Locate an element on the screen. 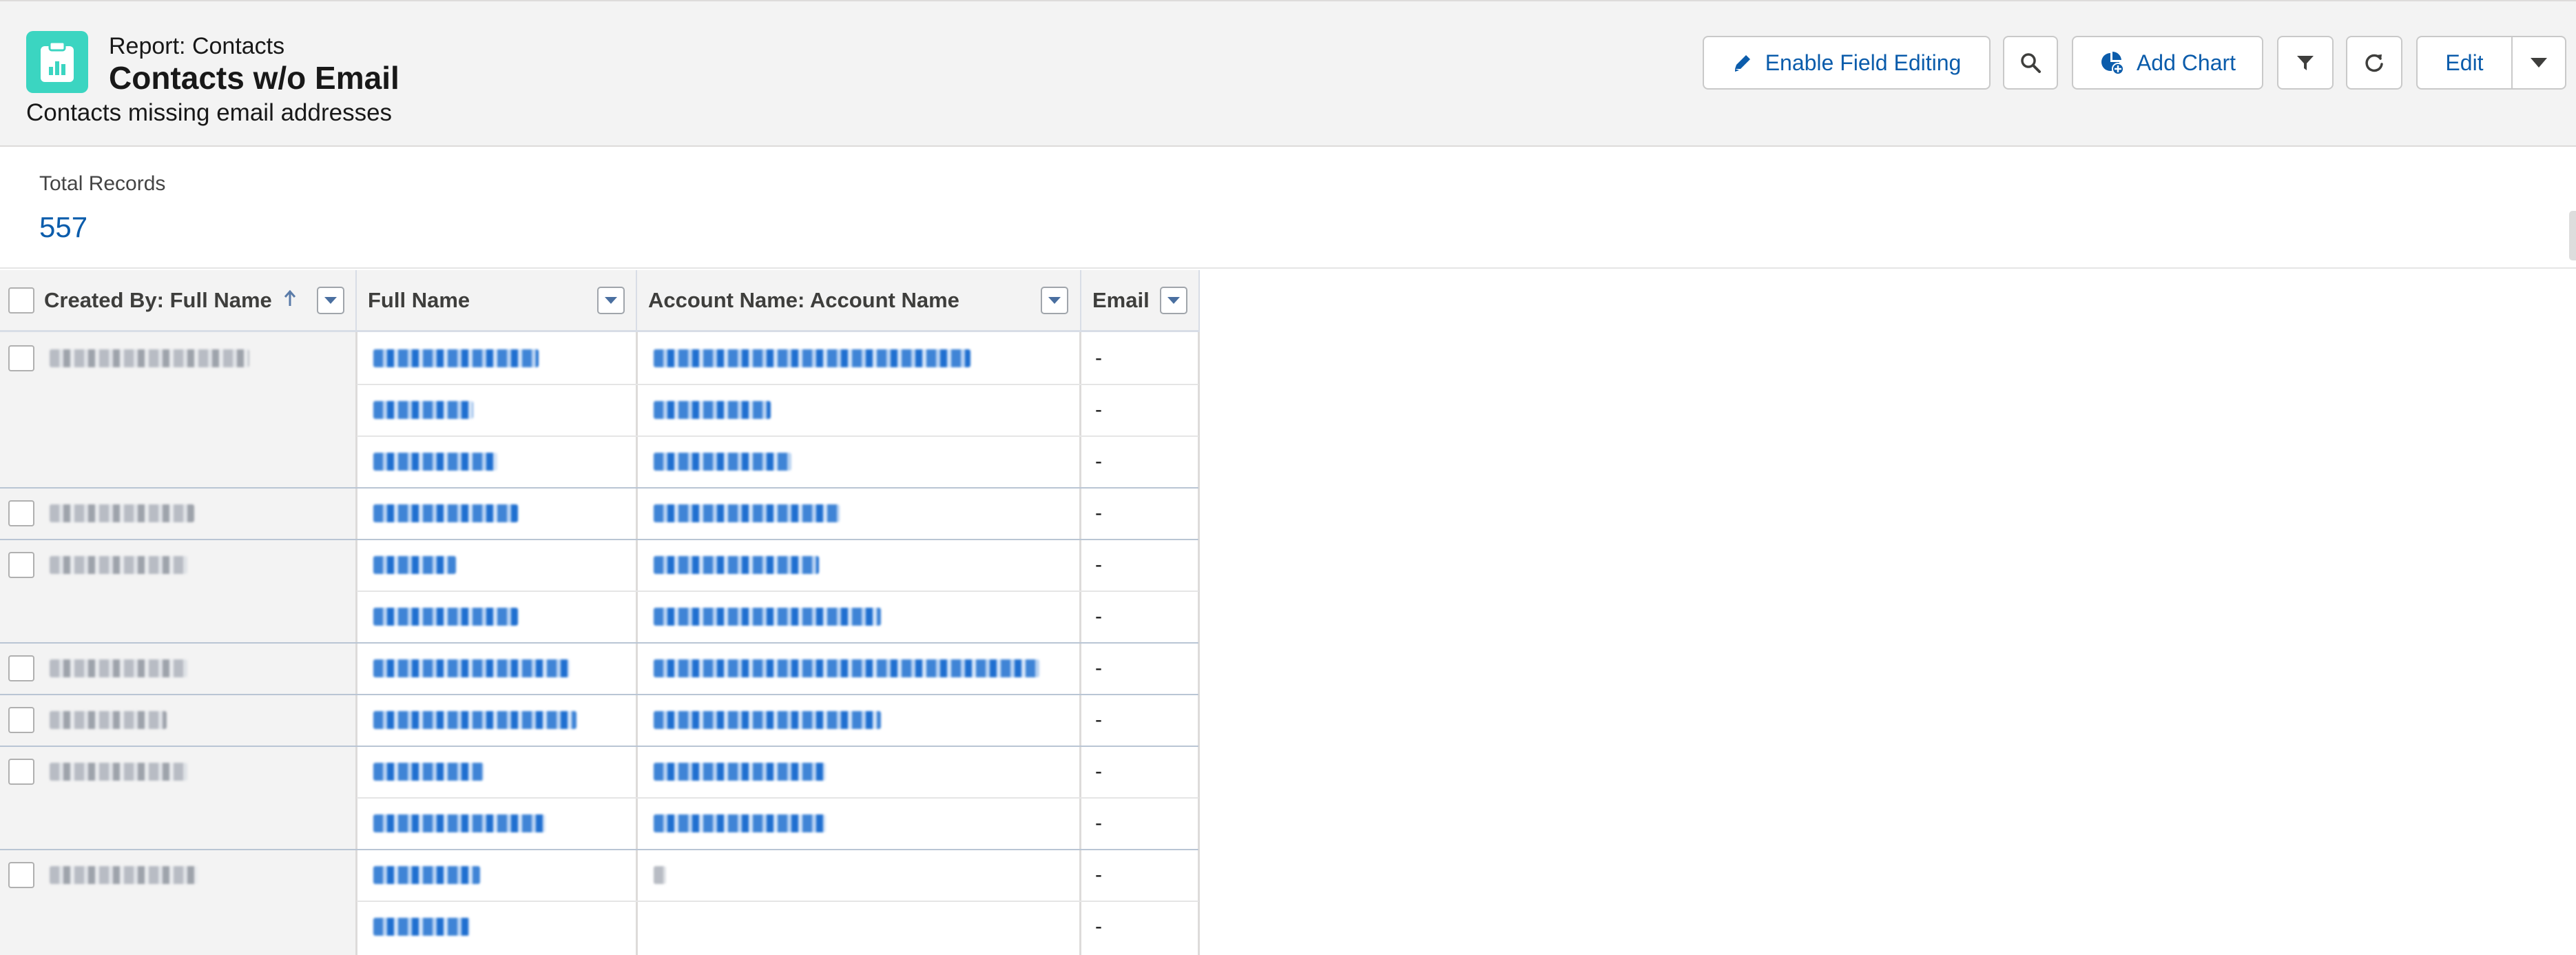 The image size is (2576, 955). column-header-full-name: Full Name is located at coordinates (497, 301).